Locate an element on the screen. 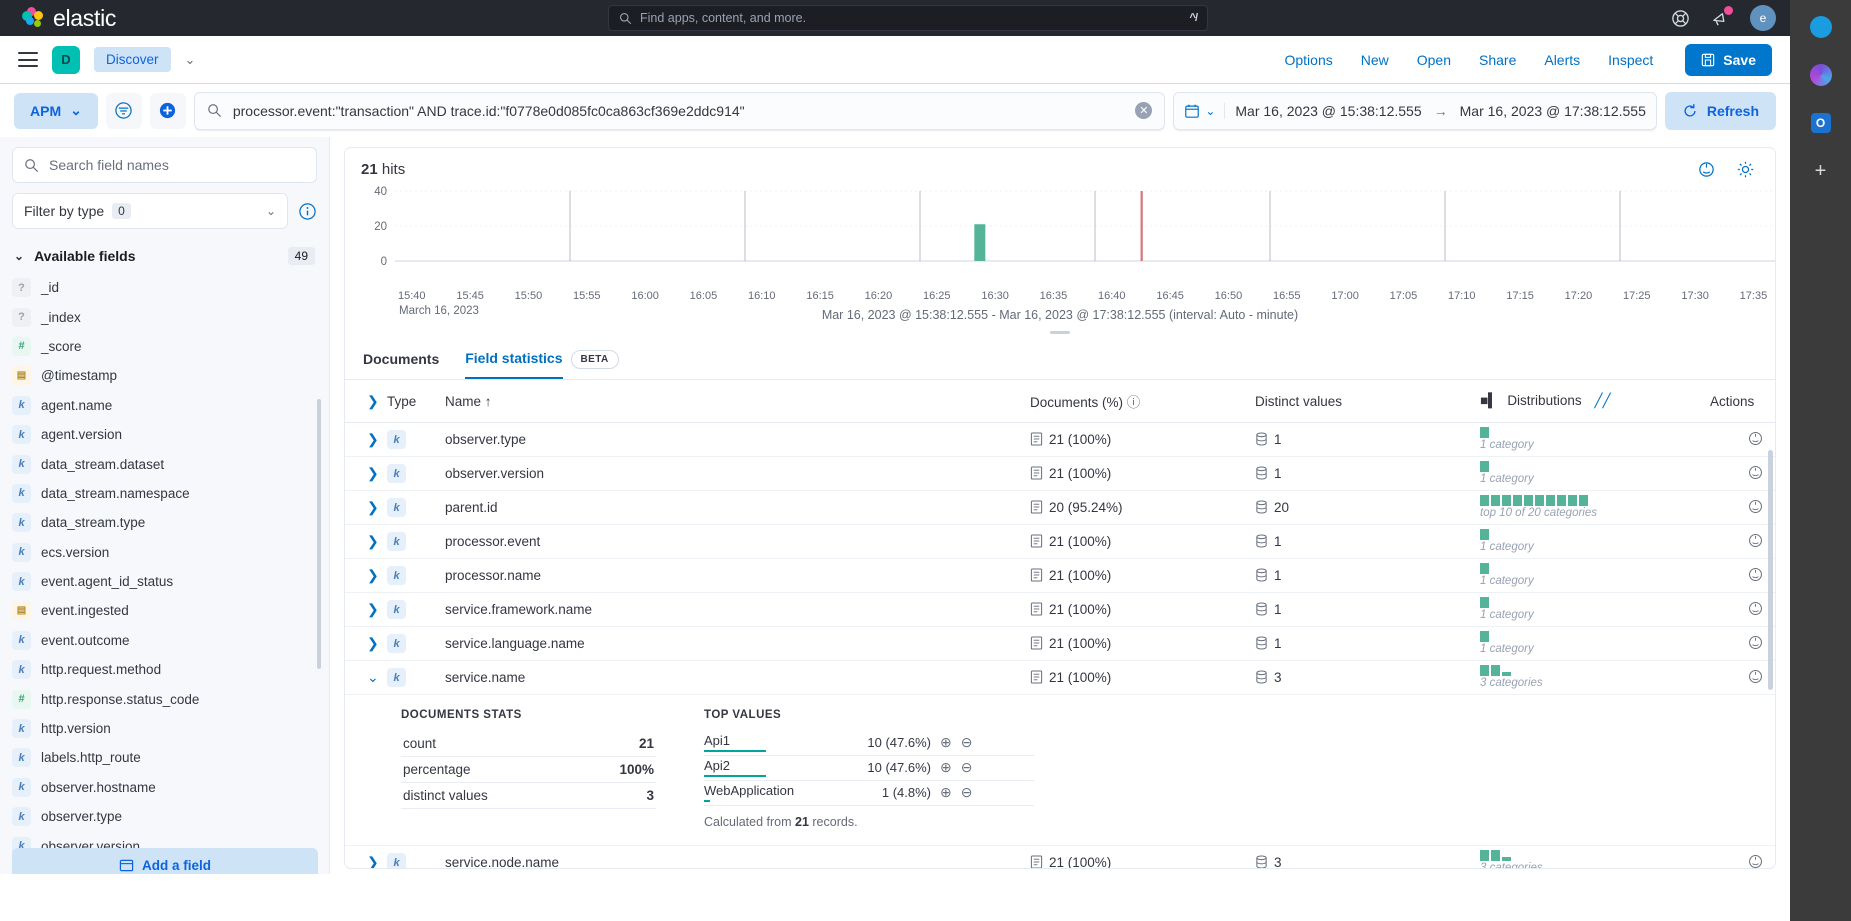 This screenshot has height=921, width=1851. breadcrumb: Discover is located at coordinates (132, 59).